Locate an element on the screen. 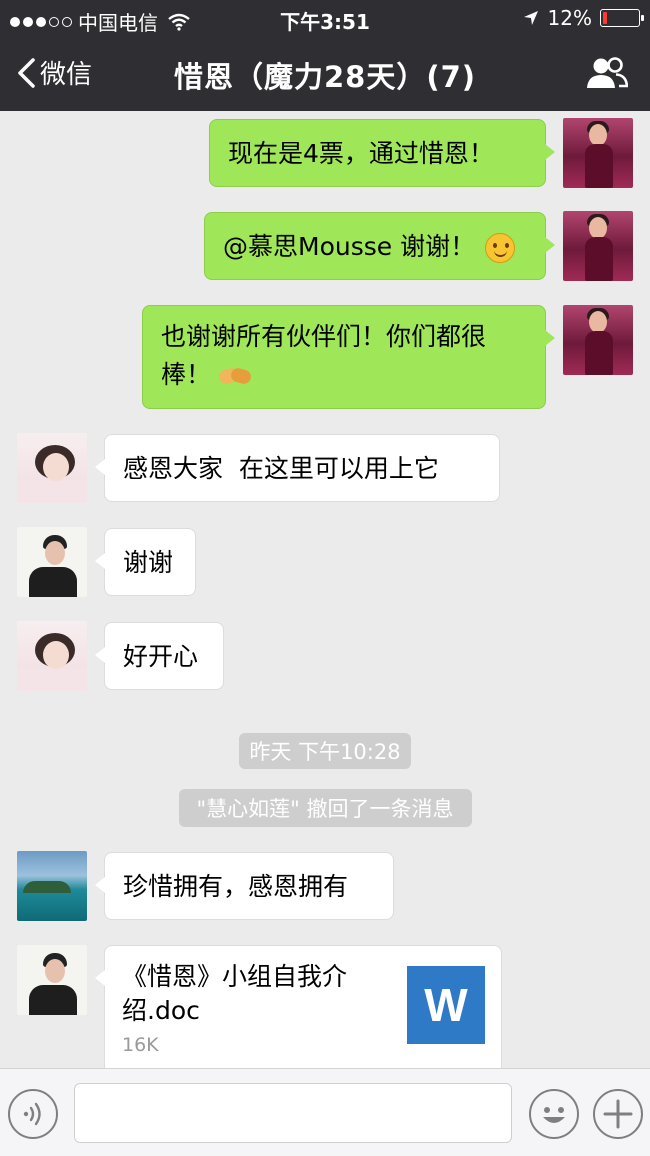 The image size is (650, 1156). emoji-icon is located at coordinates (554, 1115).